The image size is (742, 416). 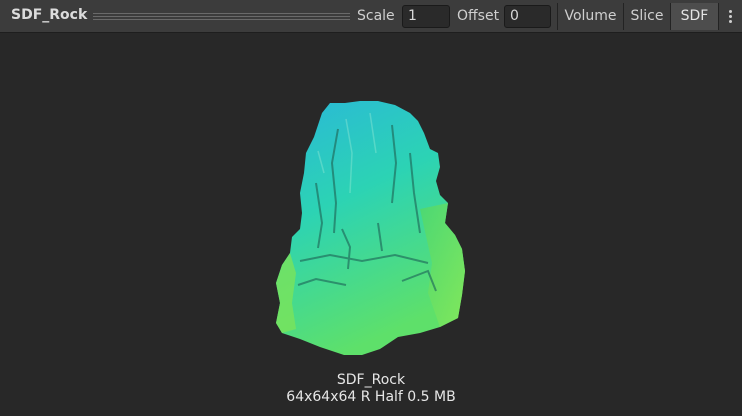 I want to click on offset-label: Offset, so click(x=478, y=16).